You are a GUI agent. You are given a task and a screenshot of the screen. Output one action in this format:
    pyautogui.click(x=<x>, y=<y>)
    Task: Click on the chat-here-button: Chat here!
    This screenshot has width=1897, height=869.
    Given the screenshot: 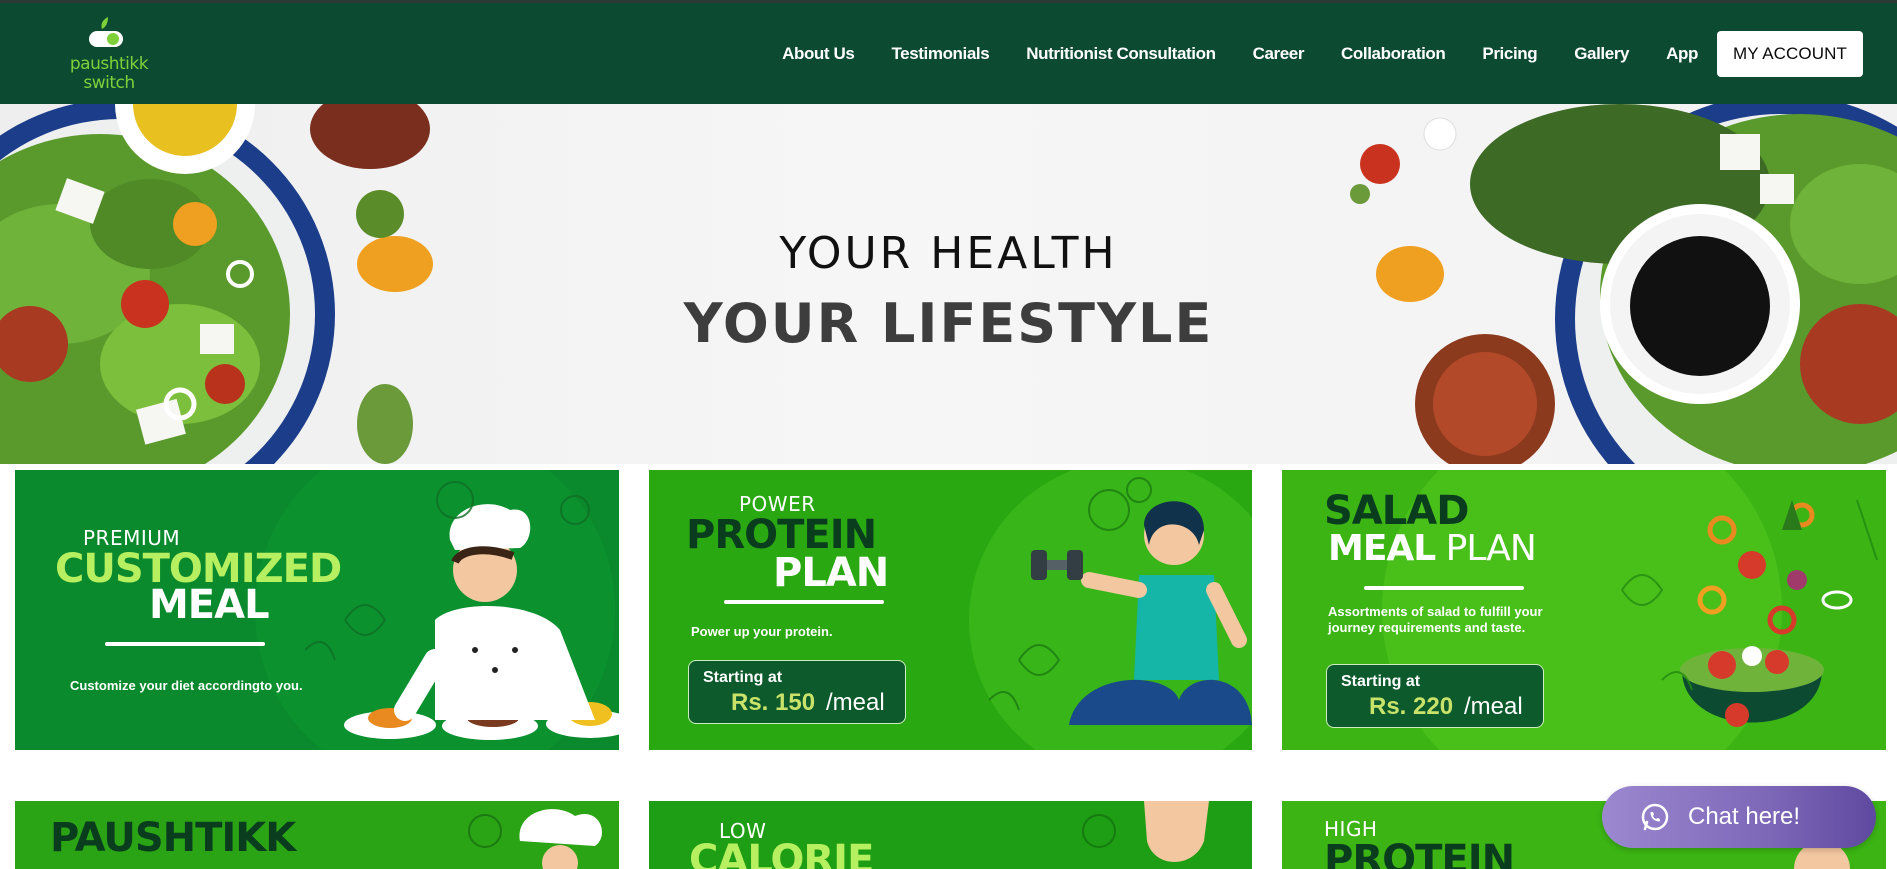 What is the action you would take?
    pyautogui.click(x=1739, y=817)
    